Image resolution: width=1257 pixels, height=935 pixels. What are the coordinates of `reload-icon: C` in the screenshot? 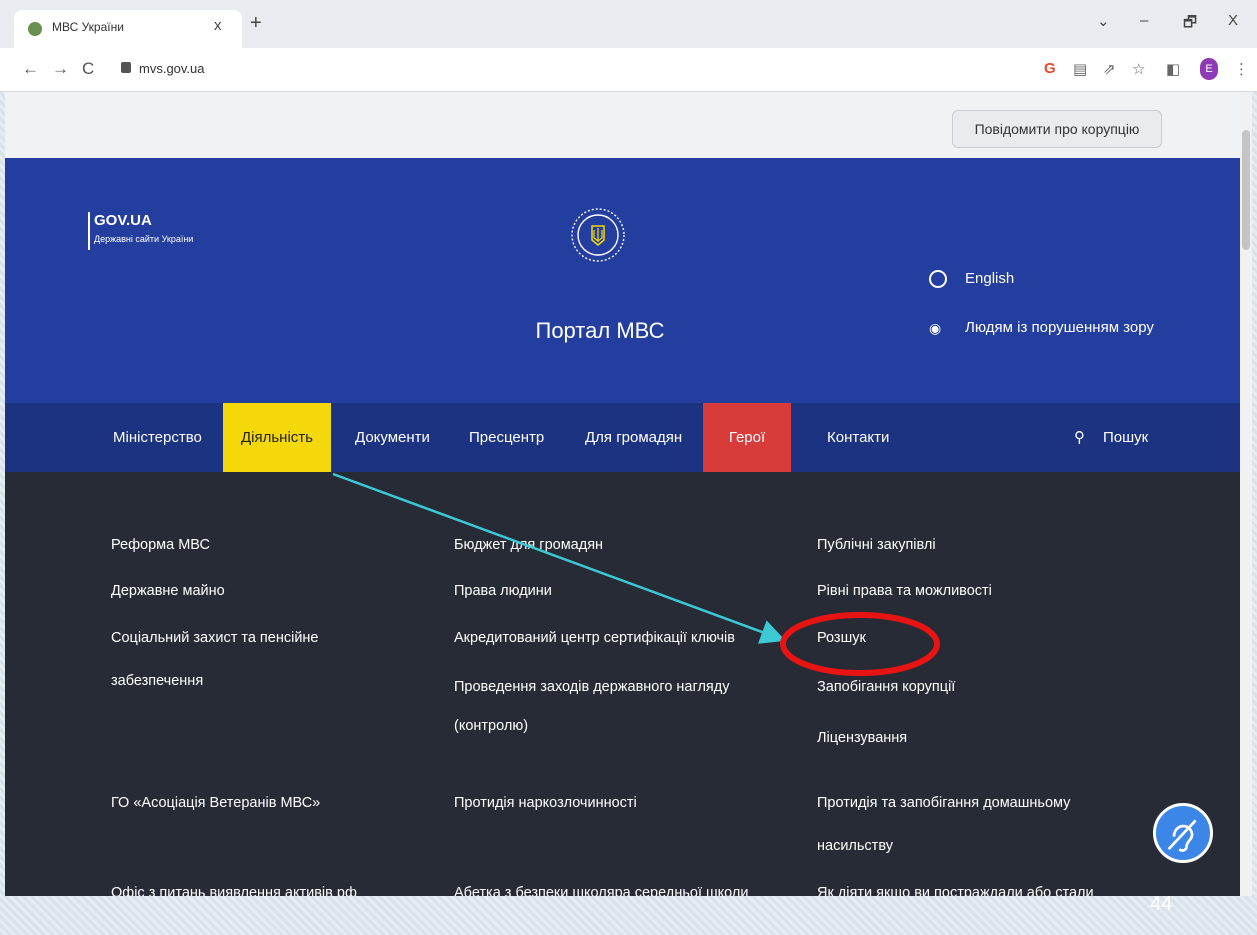 It's located at (88, 69).